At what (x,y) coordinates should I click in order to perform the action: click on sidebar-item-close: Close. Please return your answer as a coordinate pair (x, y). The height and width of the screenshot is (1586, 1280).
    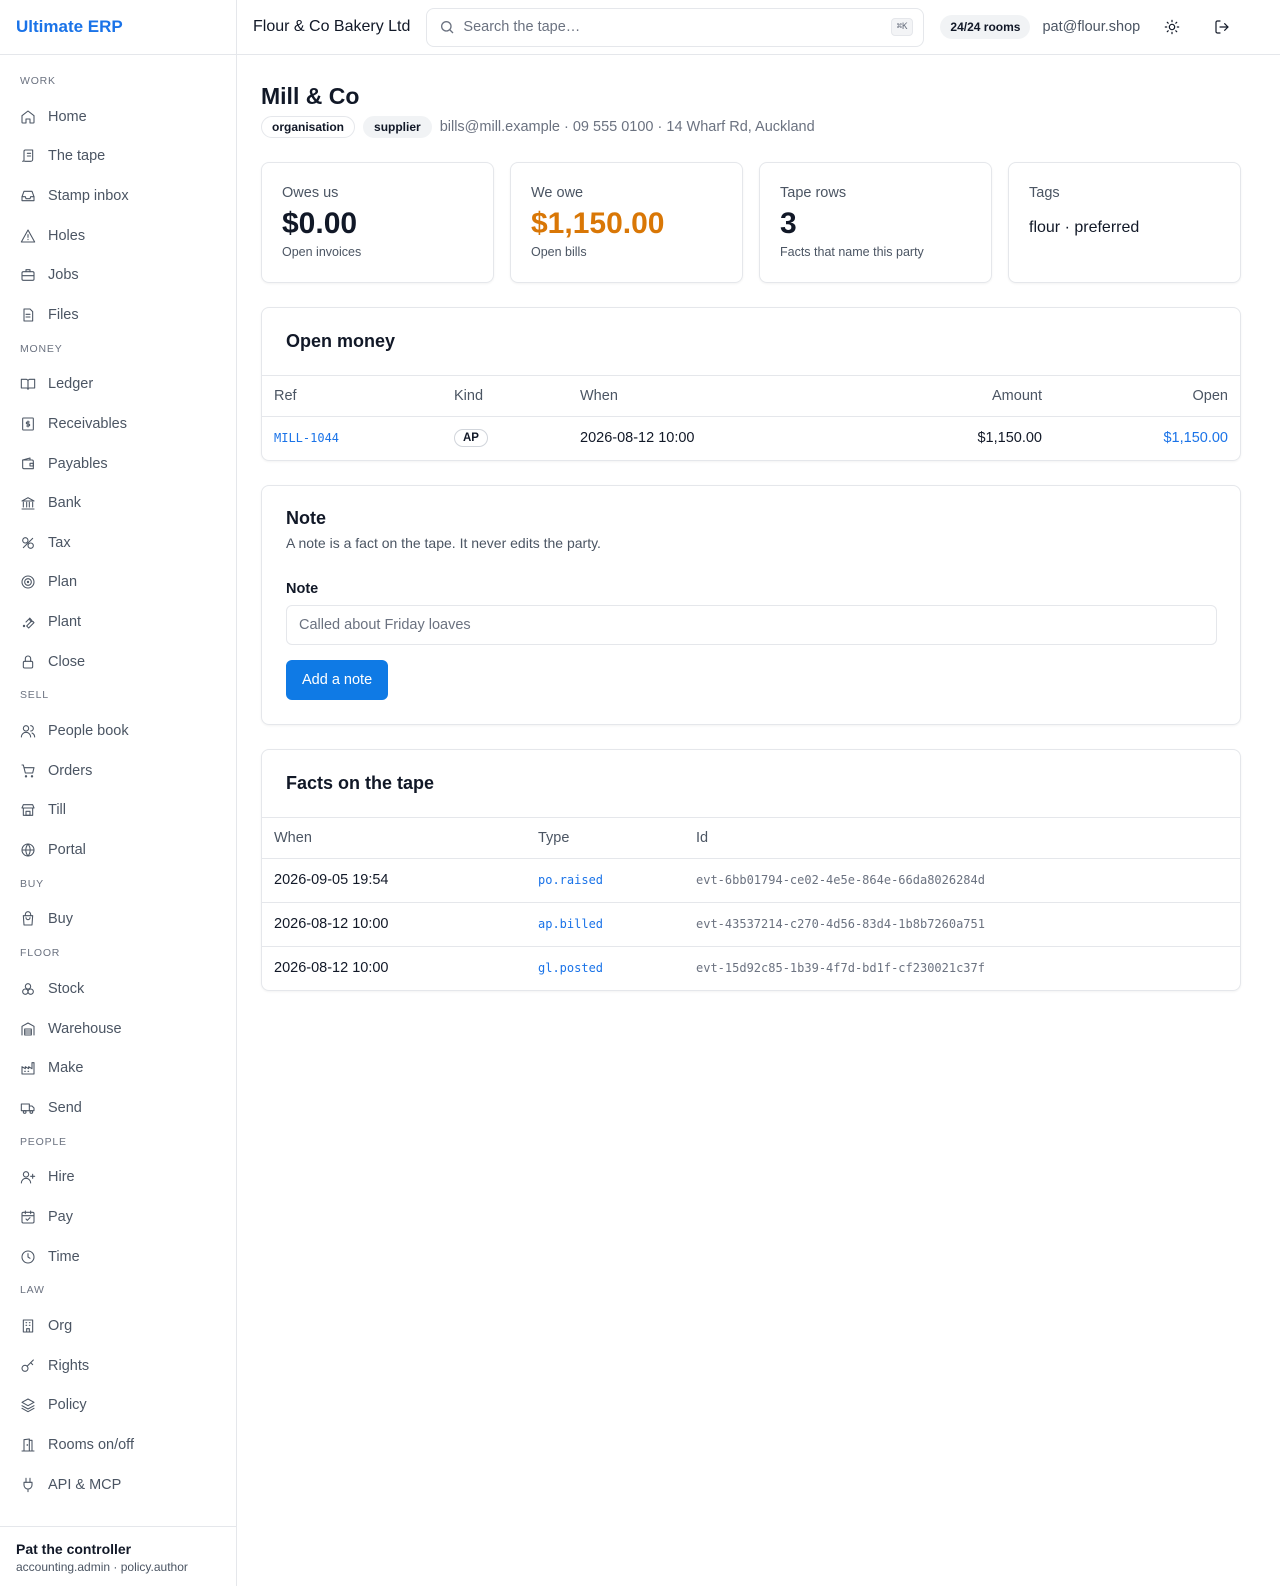
    Looking at the image, I should click on (118, 662).